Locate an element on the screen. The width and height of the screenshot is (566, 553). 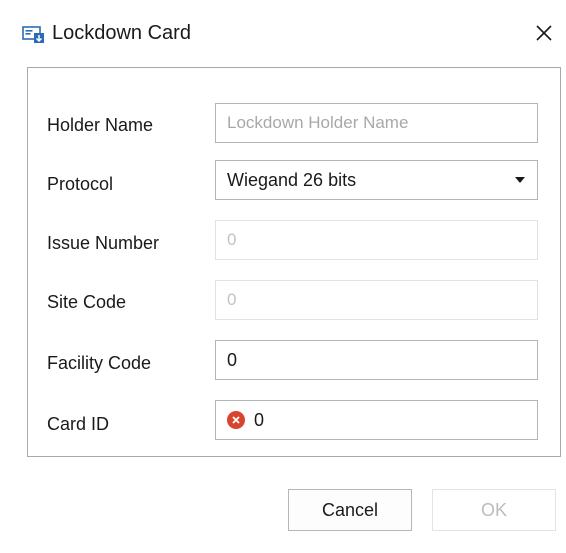
protocol-value: Wiegand 26 bits is located at coordinates (292, 179).